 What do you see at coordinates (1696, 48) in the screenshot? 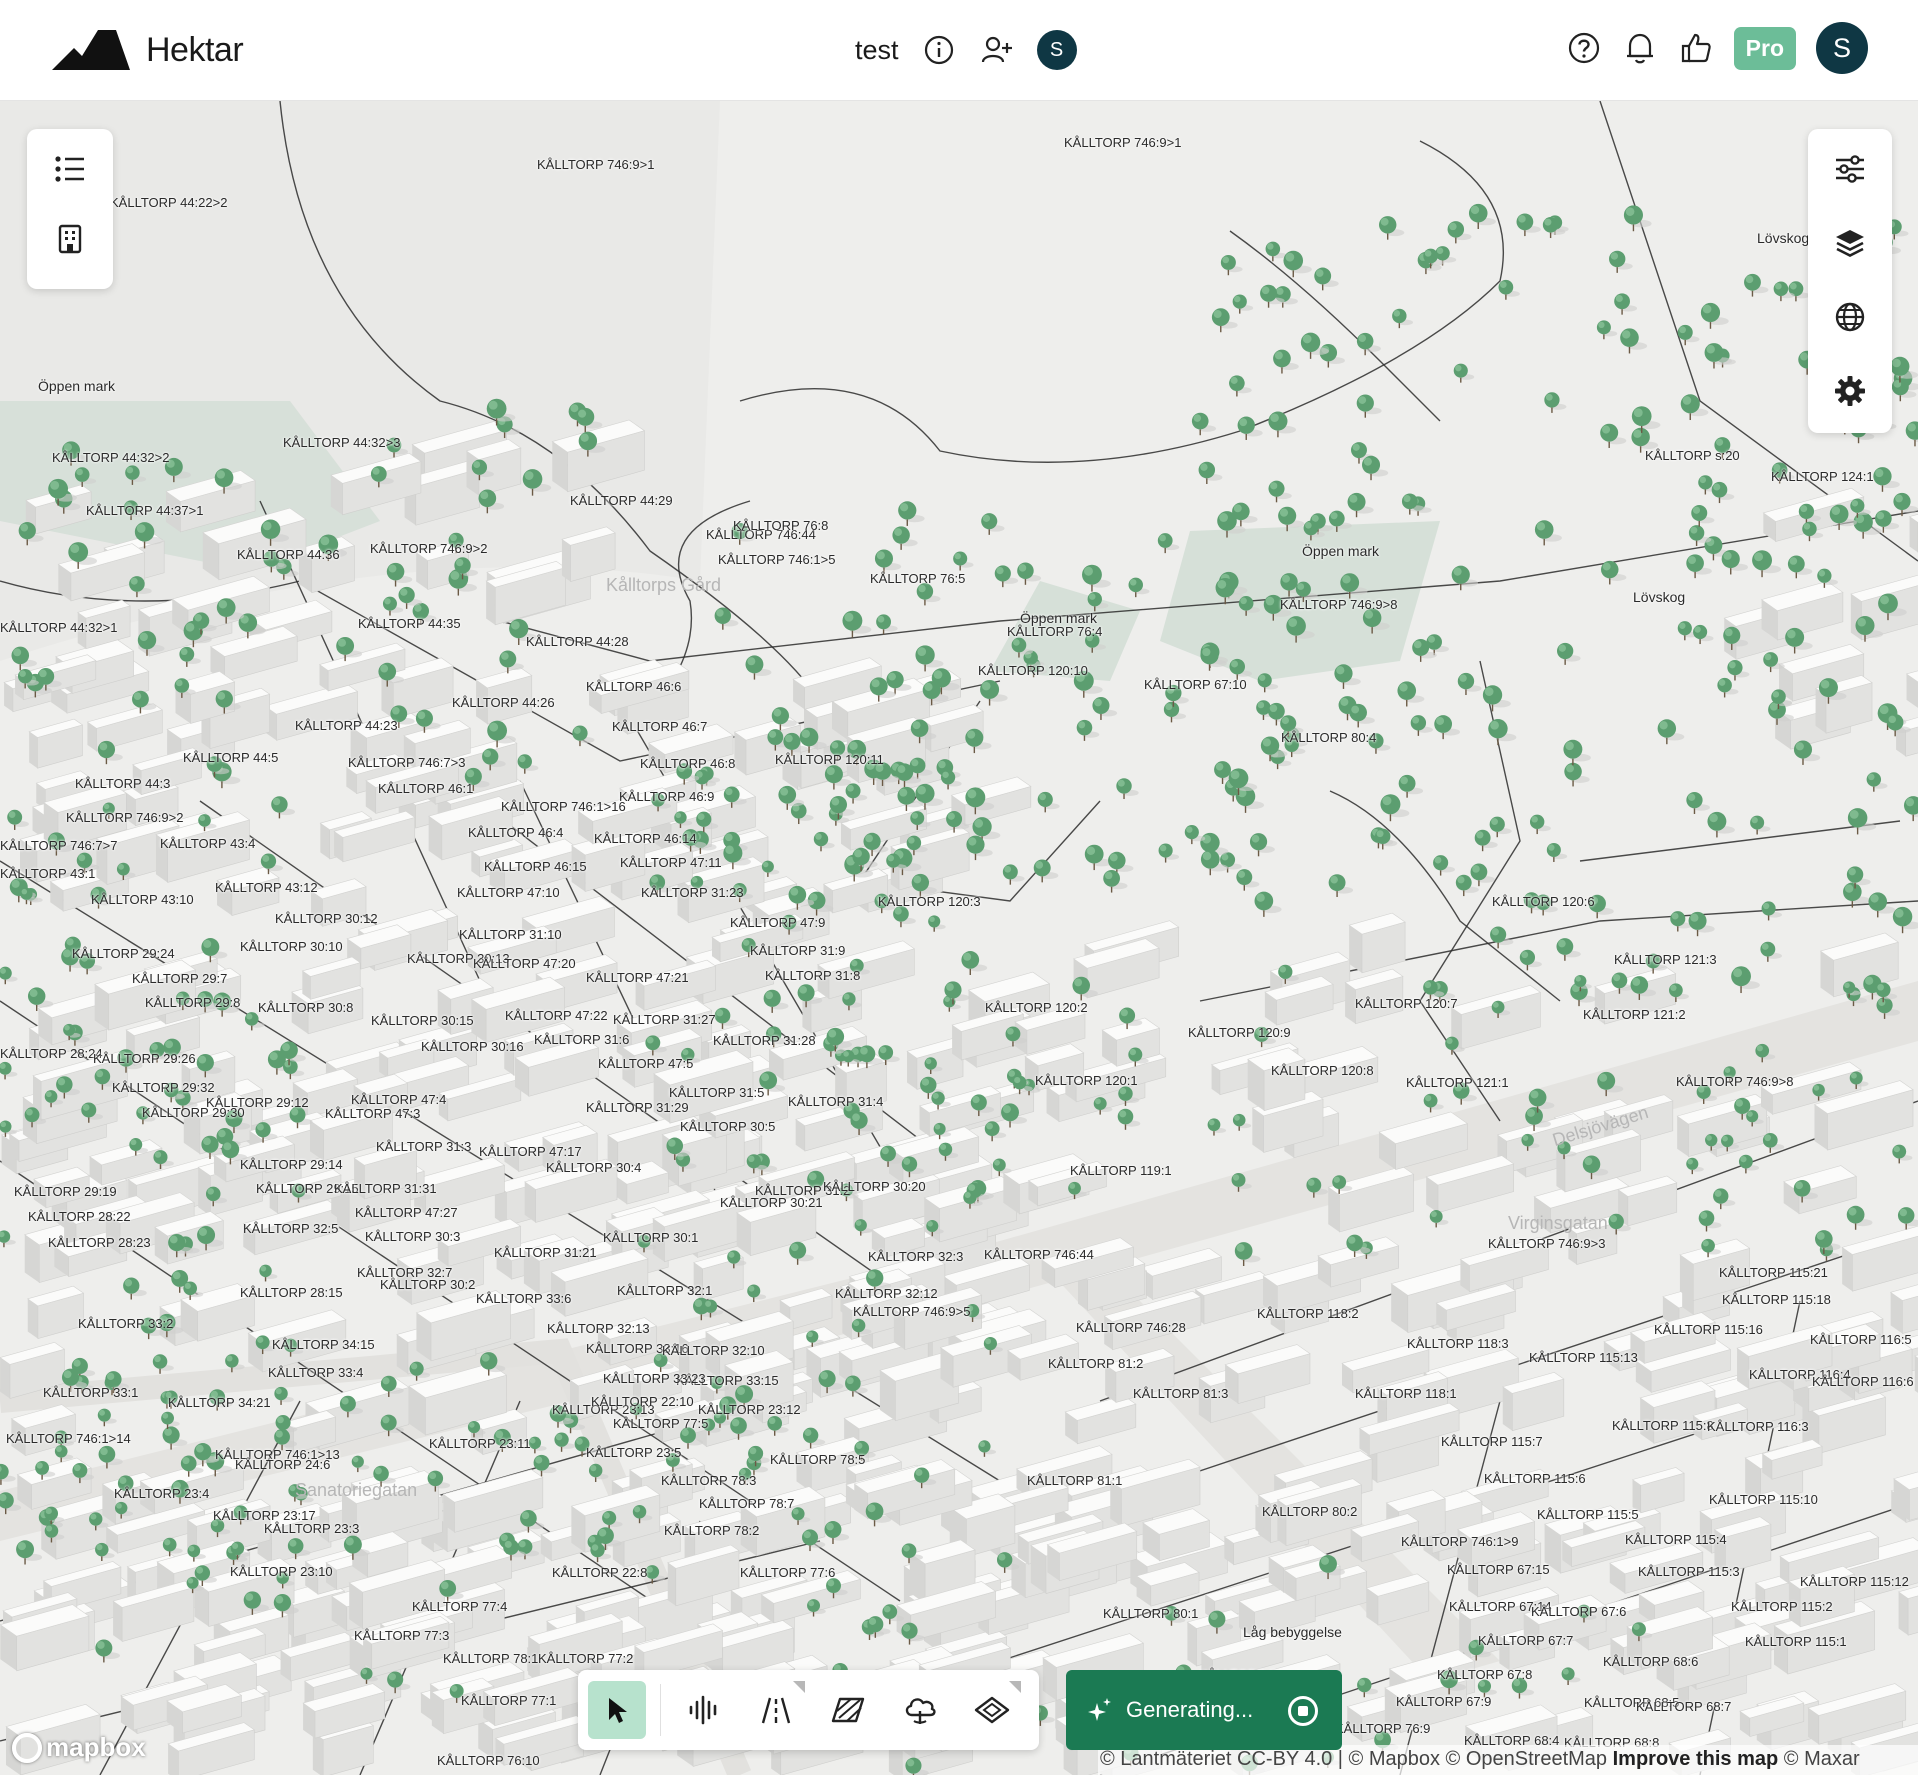
I see `thumbs-up-icon` at bounding box center [1696, 48].